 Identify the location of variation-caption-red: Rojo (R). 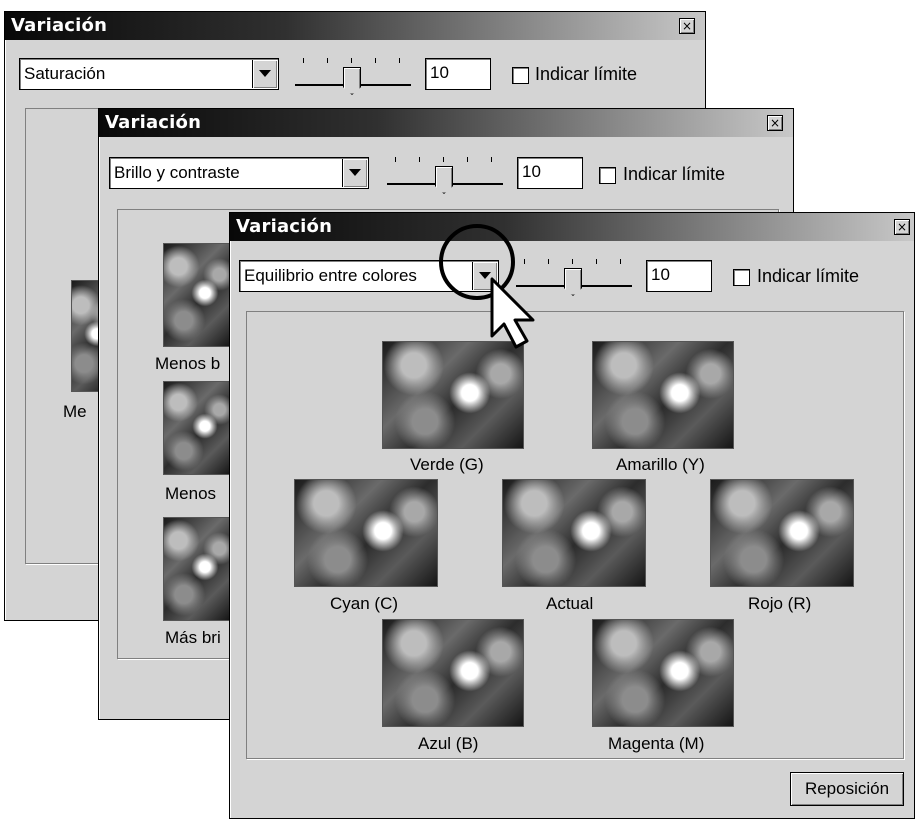
(780, 603).